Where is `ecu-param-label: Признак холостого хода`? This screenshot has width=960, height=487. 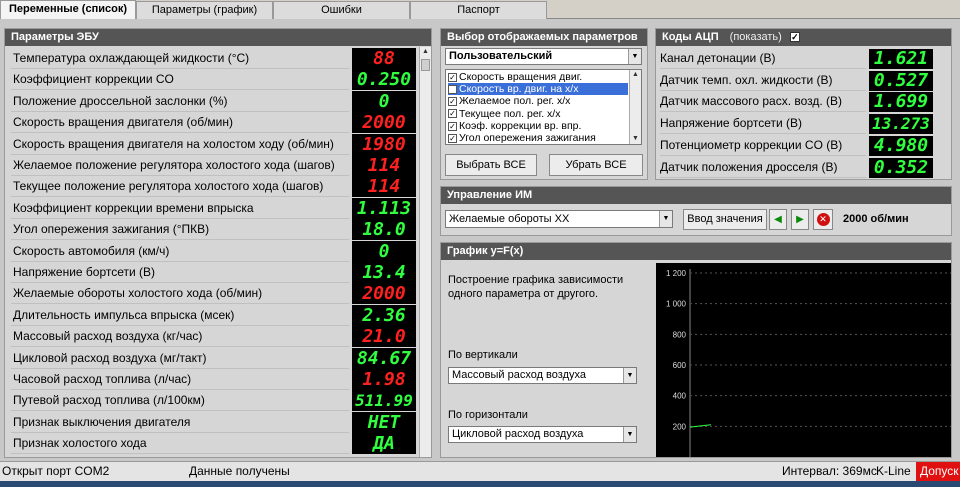 ecu-param-label: Признак холостого хода is located at coordinates (180, 444).